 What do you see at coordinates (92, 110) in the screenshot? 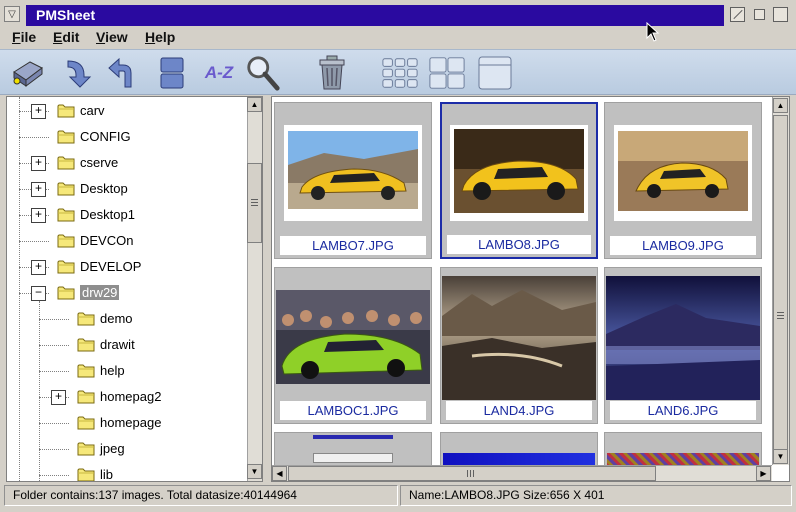
I see `tree-item-carv: carv` at bounding box center [92, 110].